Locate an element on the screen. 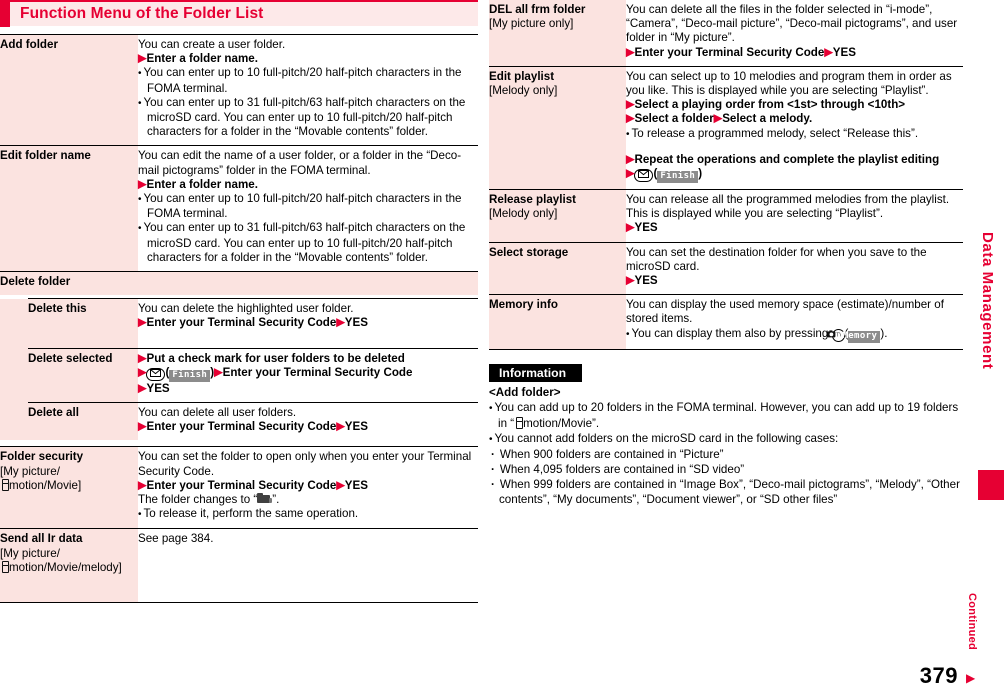 This screenshot has width=1004, height=697. svg-text: TV is located at coordinates (838, 335).